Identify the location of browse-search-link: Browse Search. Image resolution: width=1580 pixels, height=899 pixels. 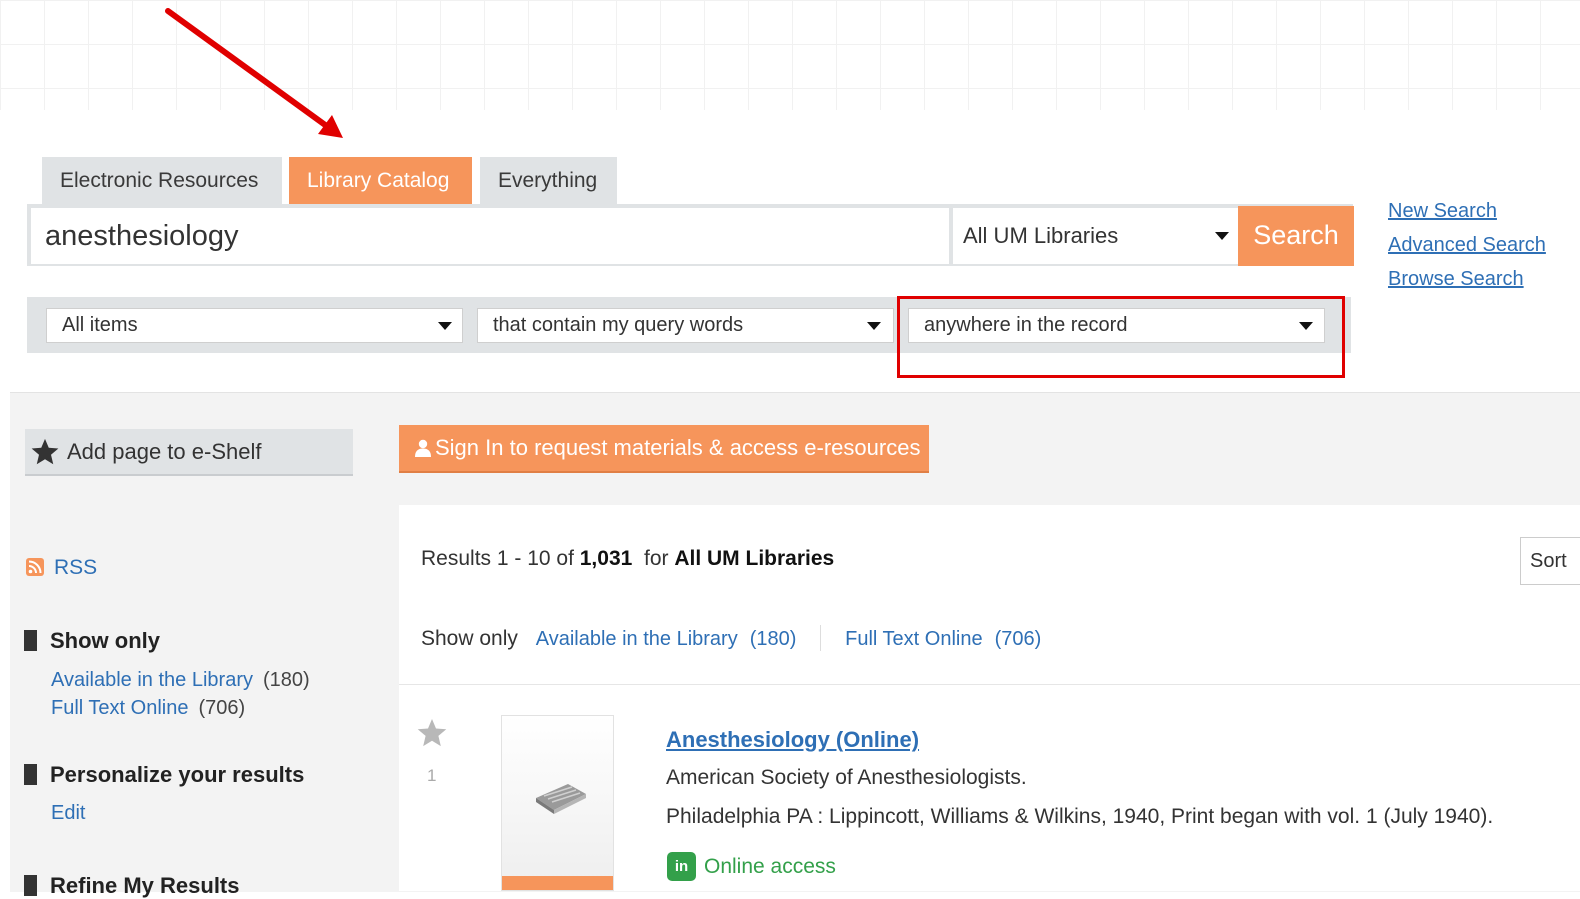
(1467, 279).